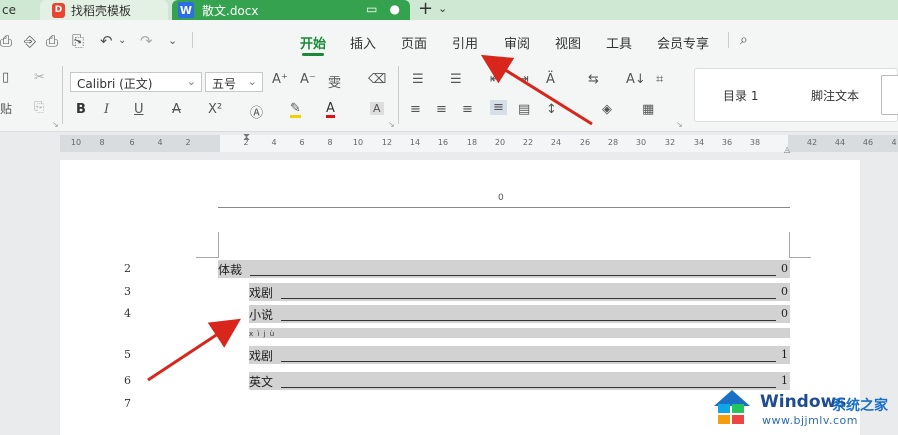 This screenshot has height=435, width=898. What do you see at coordinates (732, 407) in the screenshot?
I see `windows-logo-icon` at bounding box center [732, 407].